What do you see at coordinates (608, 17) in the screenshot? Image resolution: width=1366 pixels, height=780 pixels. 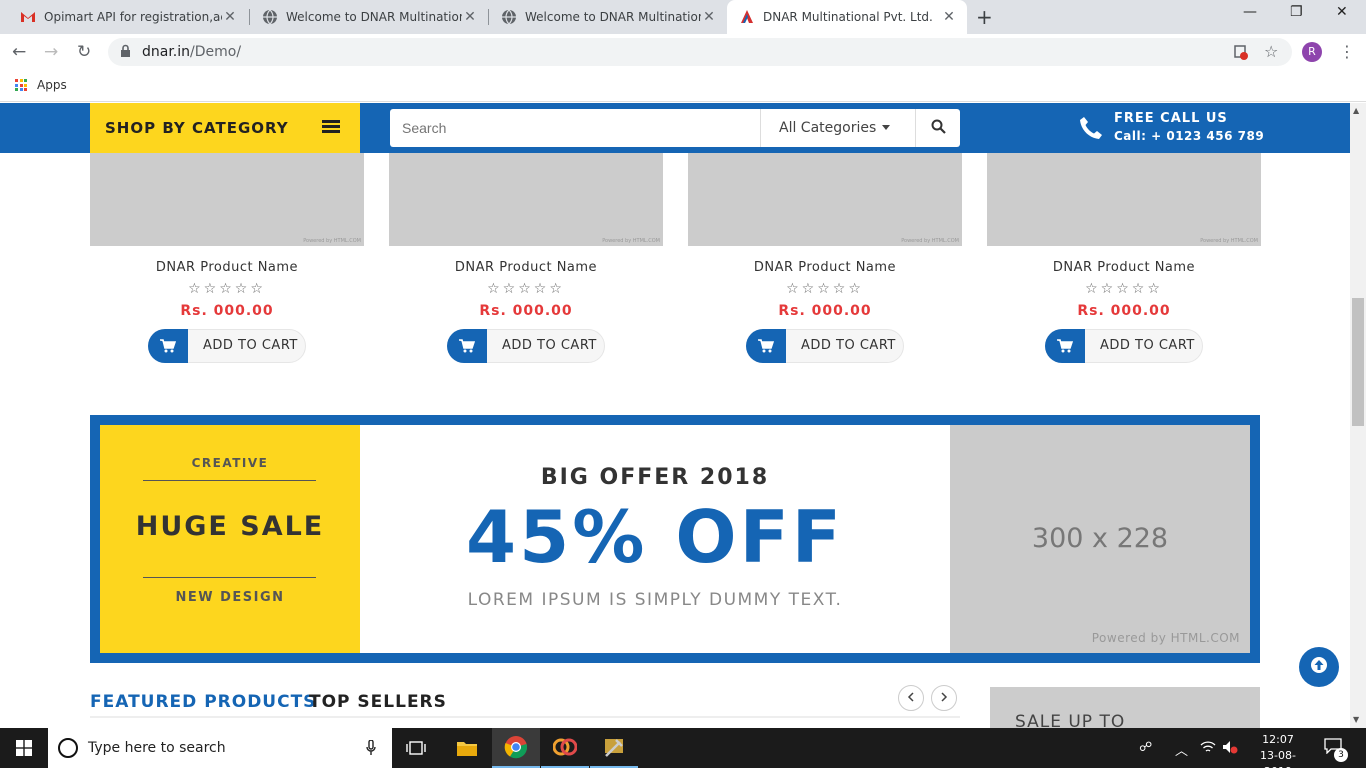 I see `browser-tab-welcome-2: Welcome to DNAR Multinational ✕` at bounding box center [608, 17].